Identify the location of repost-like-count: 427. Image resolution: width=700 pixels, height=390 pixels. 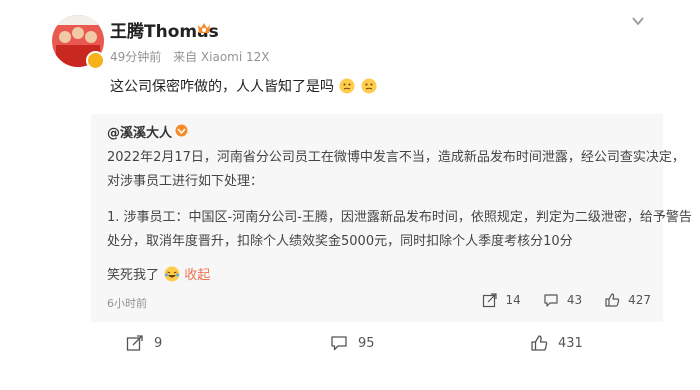
(639, 300).